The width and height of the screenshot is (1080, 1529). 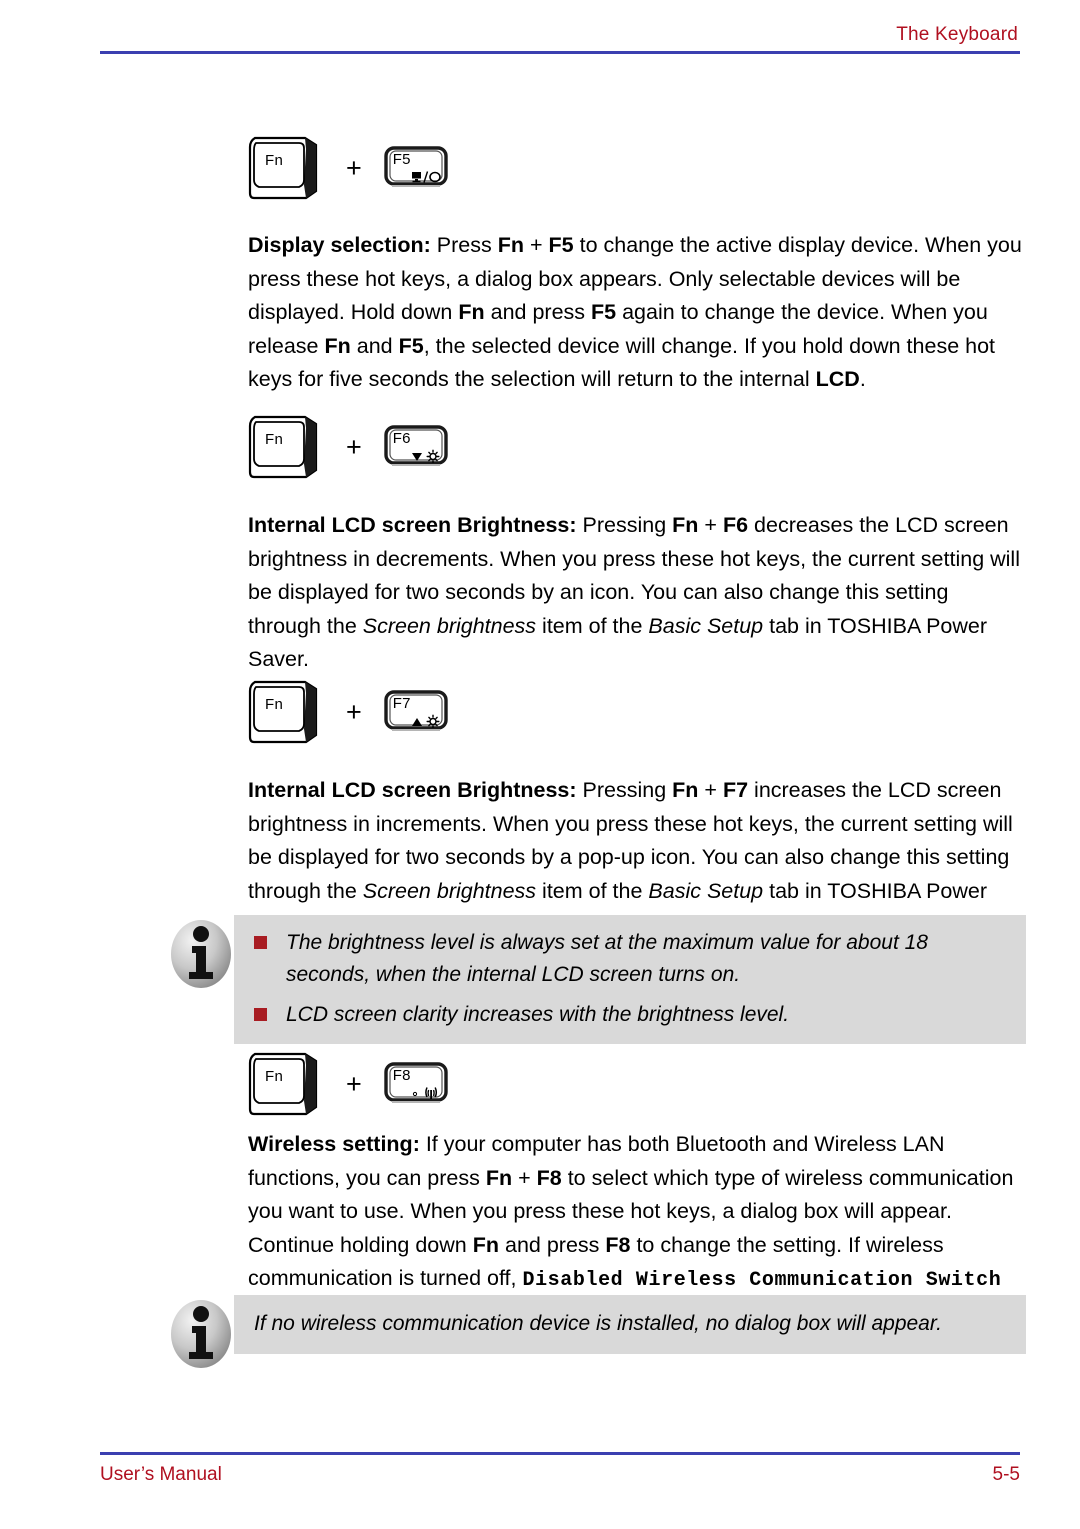 What do you see at coordinates (560, 52) in the screenshot?
I see `header-divider` at bounding box center [560, 52].